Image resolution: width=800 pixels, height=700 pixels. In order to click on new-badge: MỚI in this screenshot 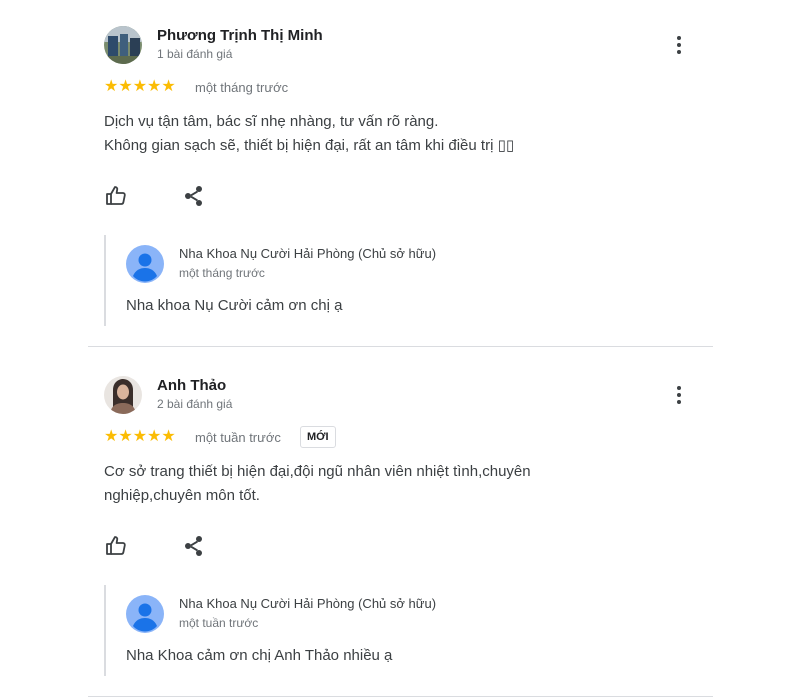, I will do `click(318, 437)`.